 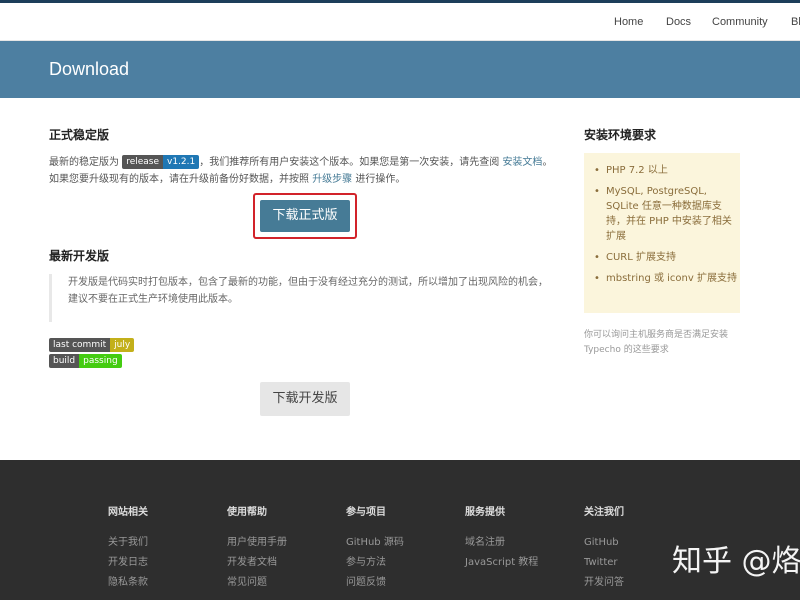 What do you see at coordinates (400, 20) in the screenshot?
I see `top-nav-bar: Home Docs Community Bl` at bounding box center [400, 20].